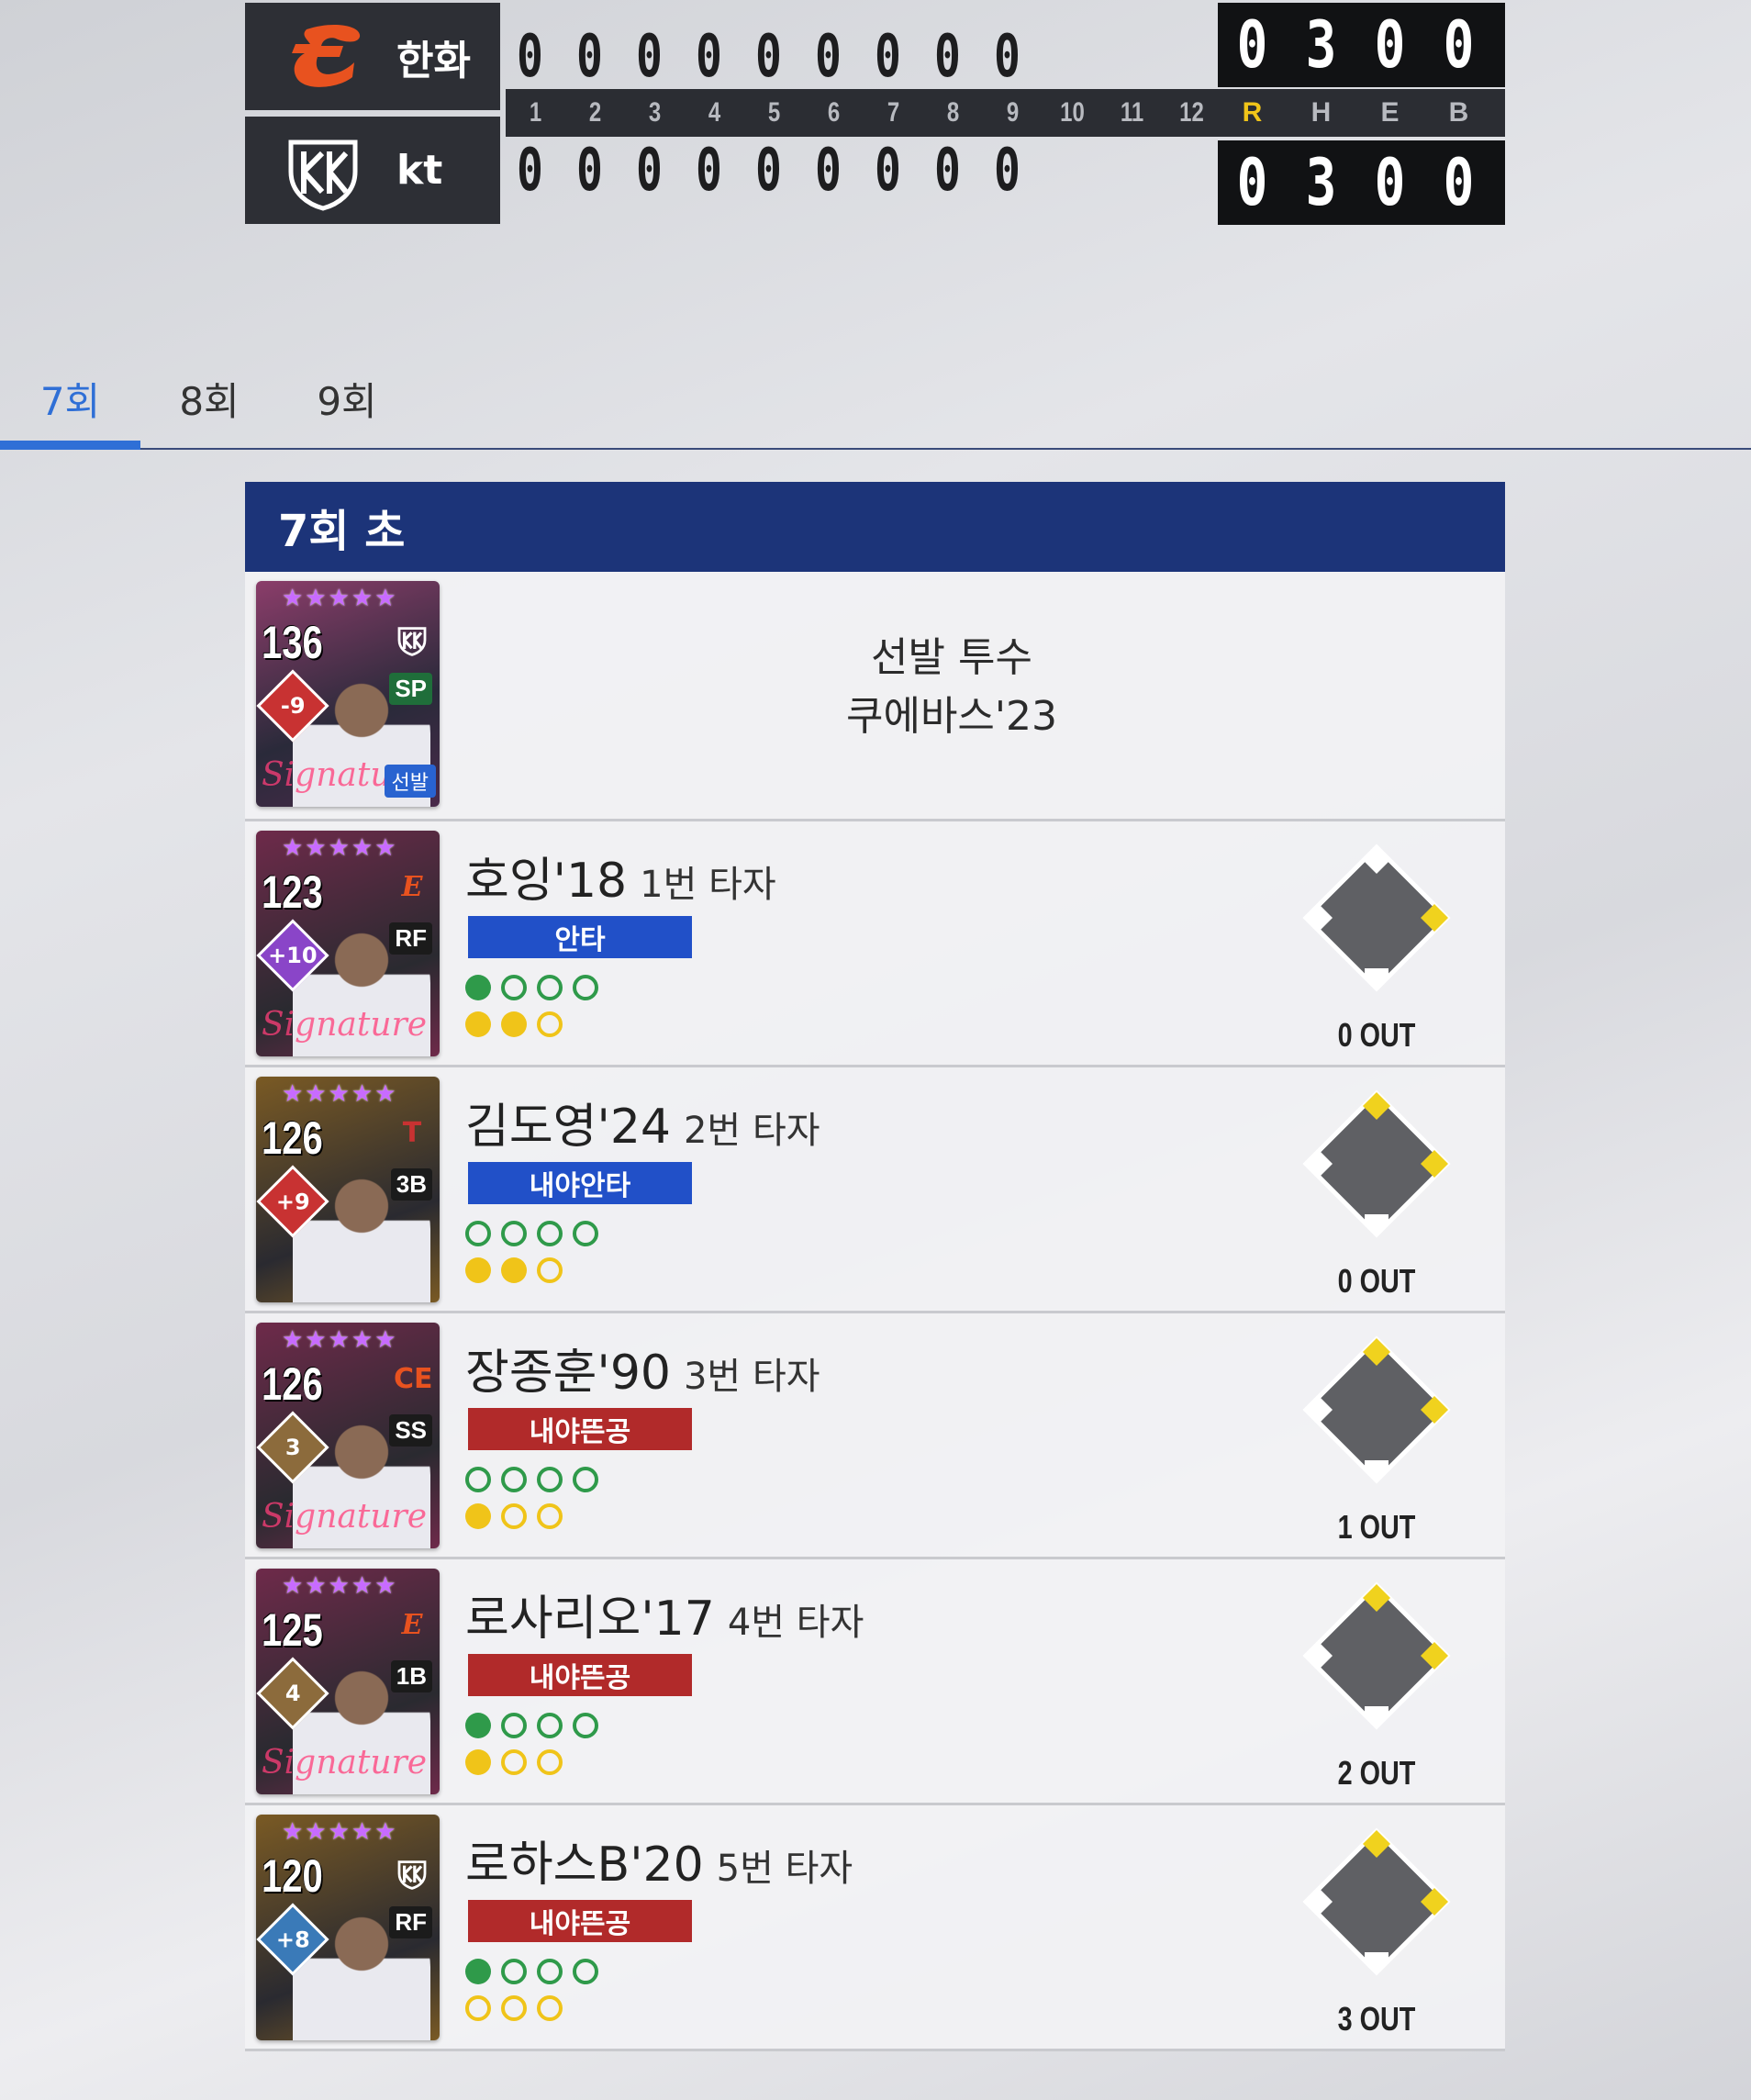 Image resolution: width=1751 pixels, height=2100 pixels. I want to click on home-team-box: kt, so click(372, 170).